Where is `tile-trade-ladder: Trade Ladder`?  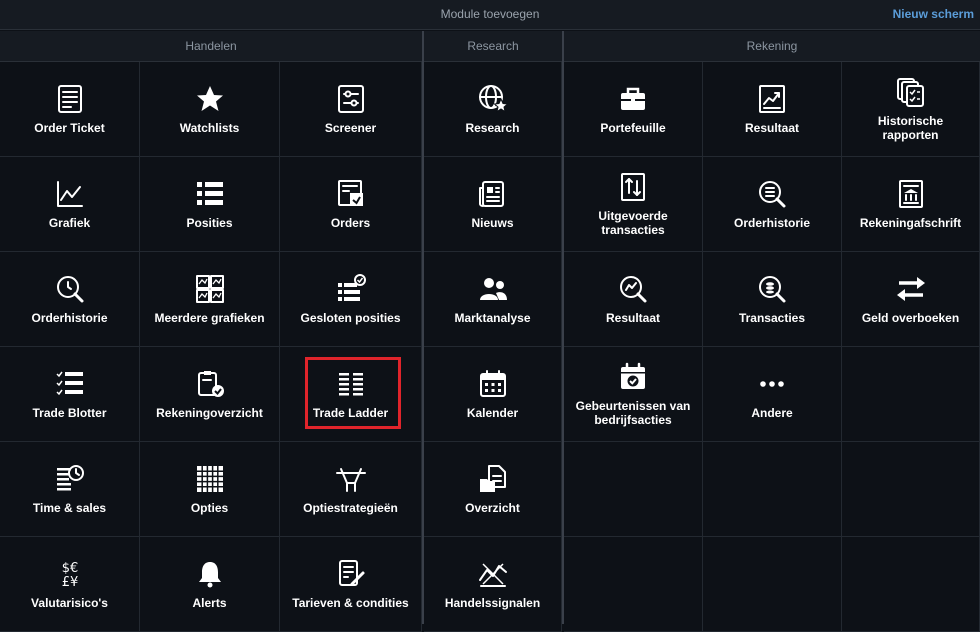
tile-trade-ladder: Trade Ladder is located at coordinates (351, 394).